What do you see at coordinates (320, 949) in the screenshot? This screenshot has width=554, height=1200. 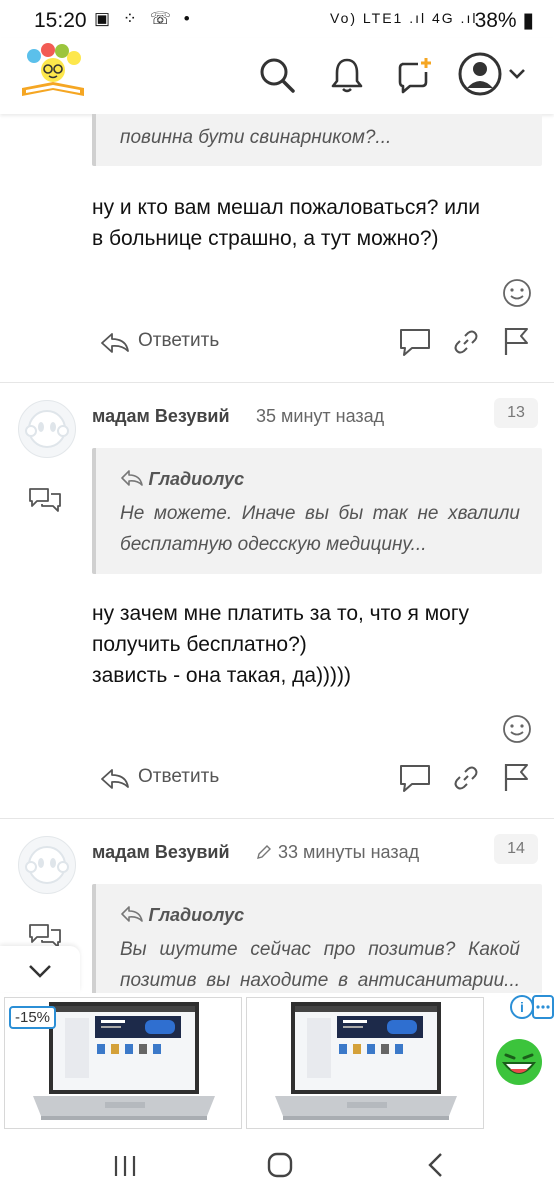 I see `quote-line: Вы шутите сейчас про позитив? Какой` at bounding box center [320, 949].